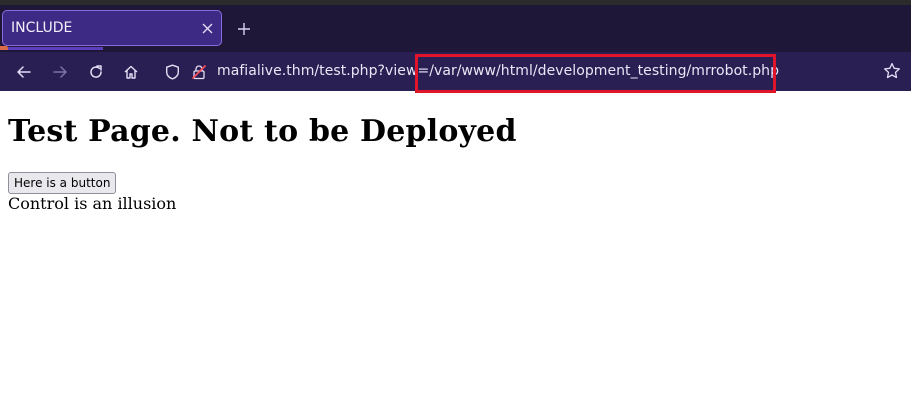 This screenshot has height=420, width=911. Describe the element at coordinates (96, 72) in the screenshot. I see `reload-icon` at that location.